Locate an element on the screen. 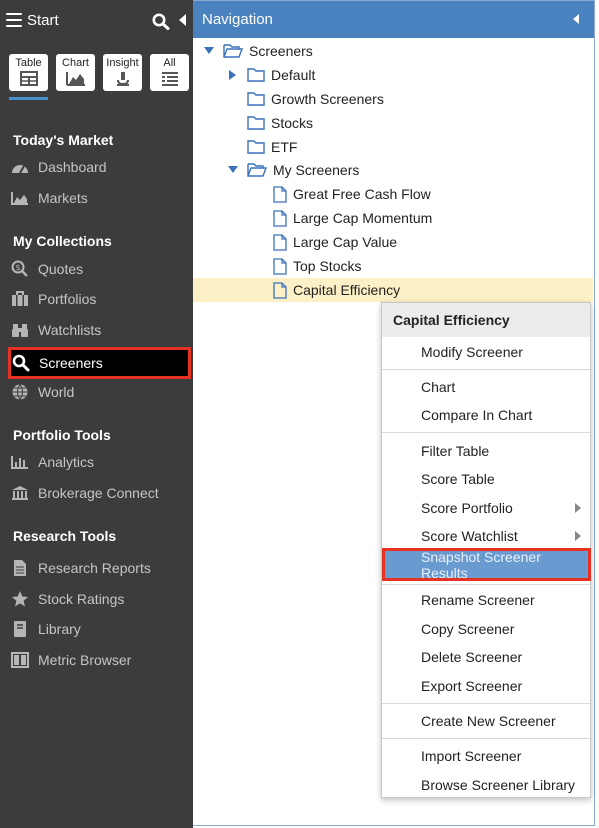  bank-icon is located at coordinates (20, 493).